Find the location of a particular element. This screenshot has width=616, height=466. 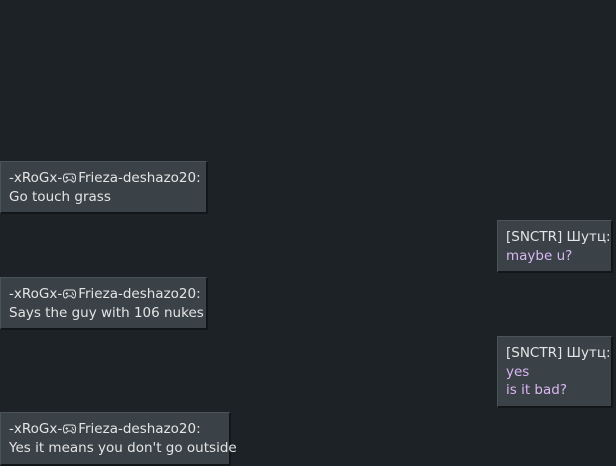

message-text: Says the guy with 106 nukes is located at coordinates (106, 312).